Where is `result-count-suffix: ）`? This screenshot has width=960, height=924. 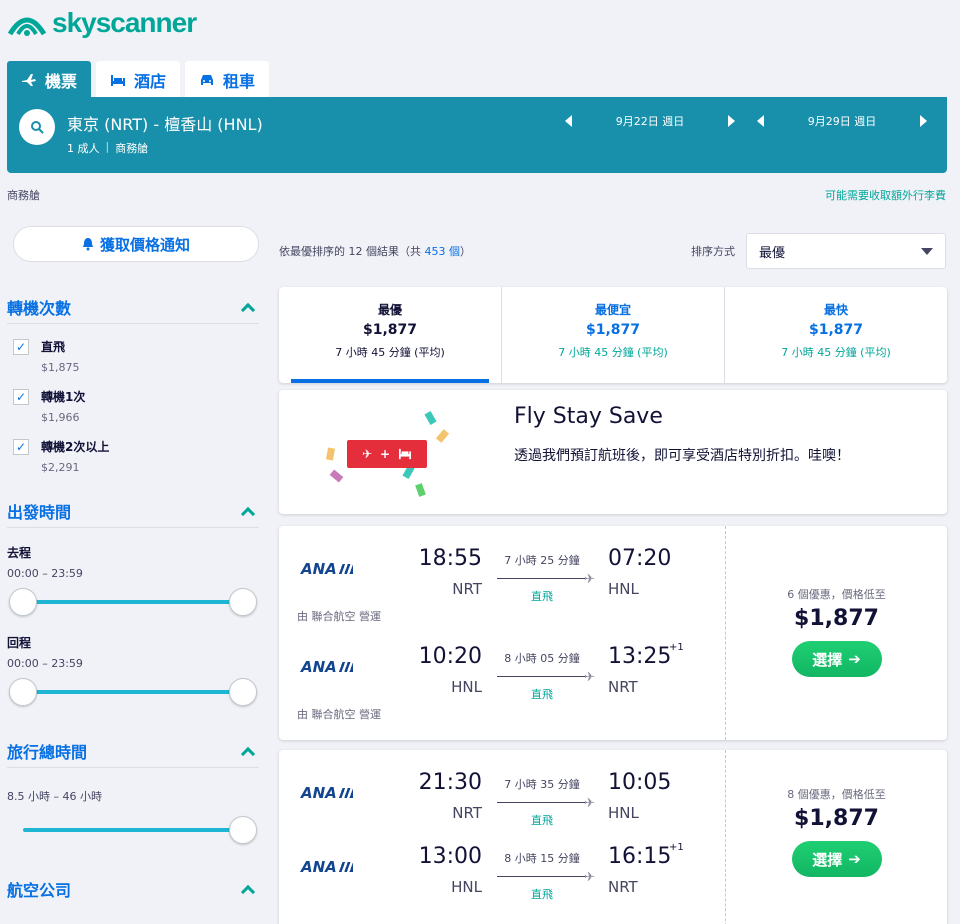 result-count-suffix: ） is located at coordinates (465, 251).